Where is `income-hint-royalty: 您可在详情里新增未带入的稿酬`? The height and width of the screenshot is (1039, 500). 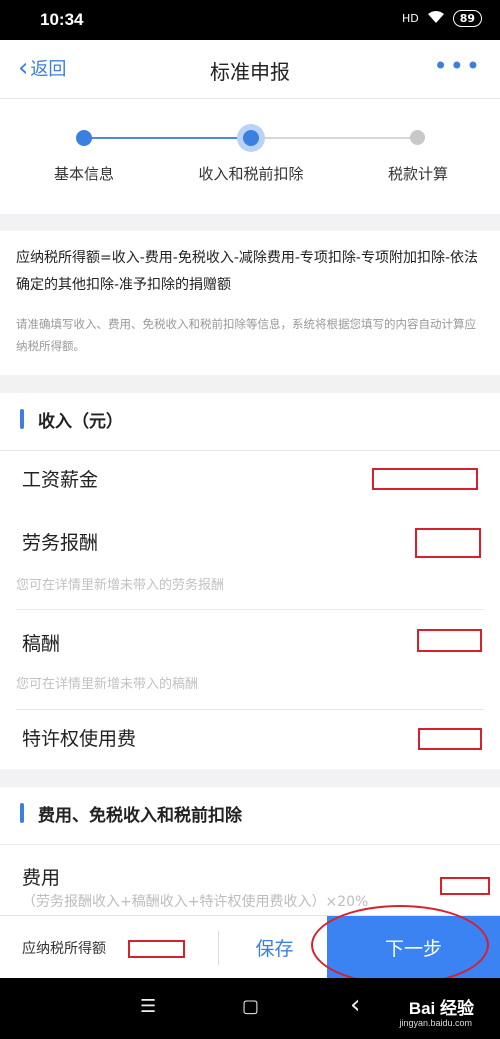
income-hint-royalty: 您可在详情里新增未带入的稿酬 is located at coordinates (107, 684).